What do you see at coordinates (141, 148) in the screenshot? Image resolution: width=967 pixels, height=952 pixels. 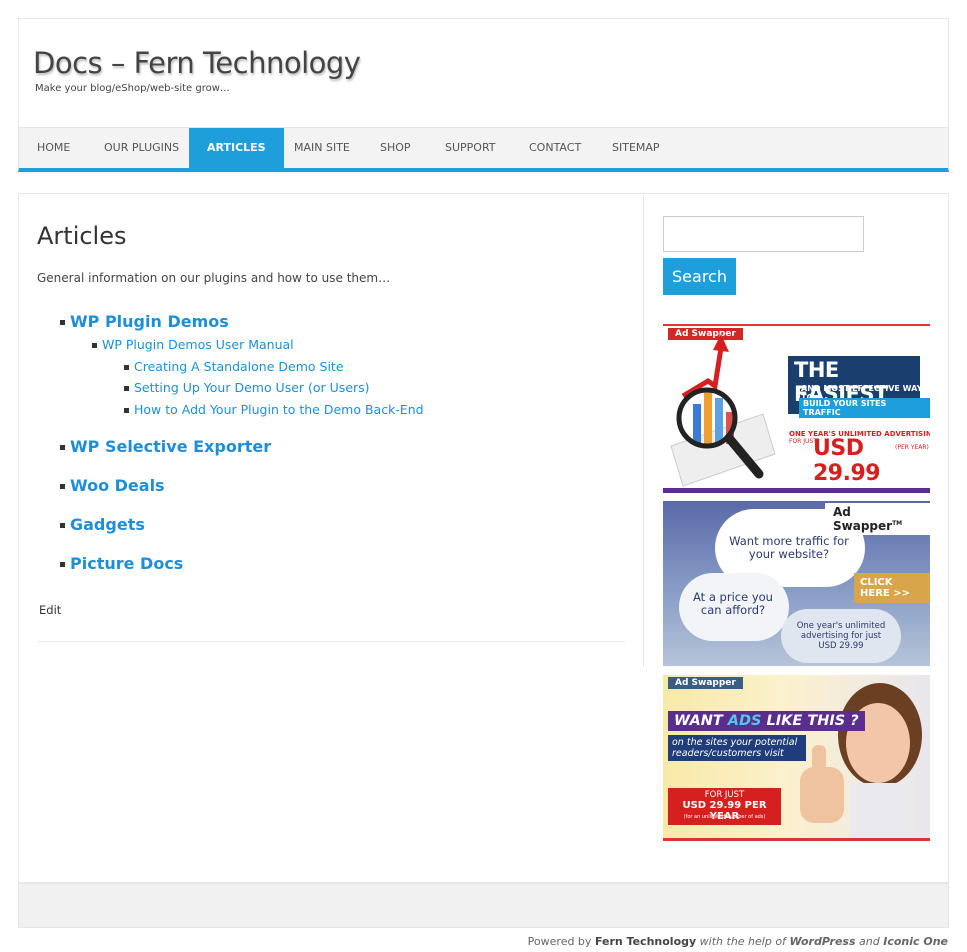 I see `nav-our-plugins: OUR PLUGINS` at bounding box center [141, 148].